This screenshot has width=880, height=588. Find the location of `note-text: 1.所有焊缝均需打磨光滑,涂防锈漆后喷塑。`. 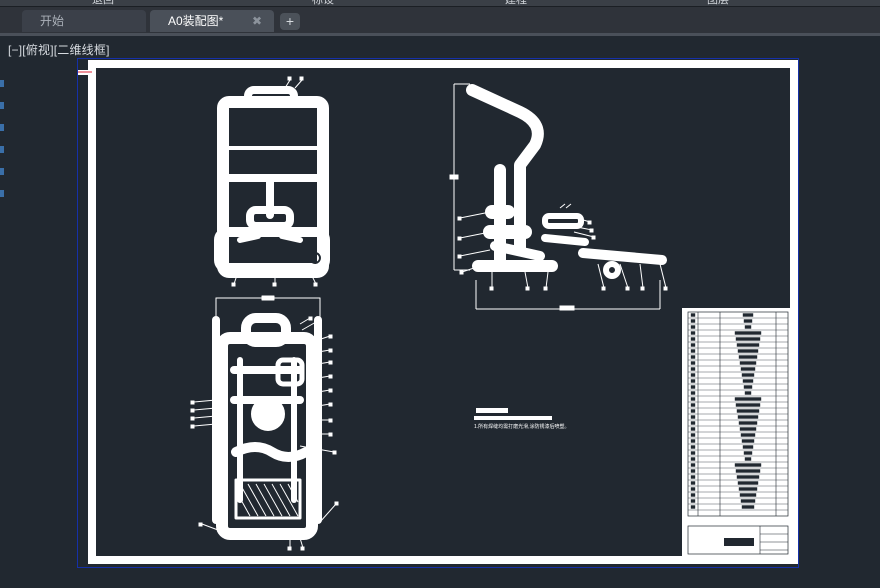

note-text: 1.所有焊缝均需打磨光滑,涂防锈漆后喷塑。 is located at coordinates (522, 426).